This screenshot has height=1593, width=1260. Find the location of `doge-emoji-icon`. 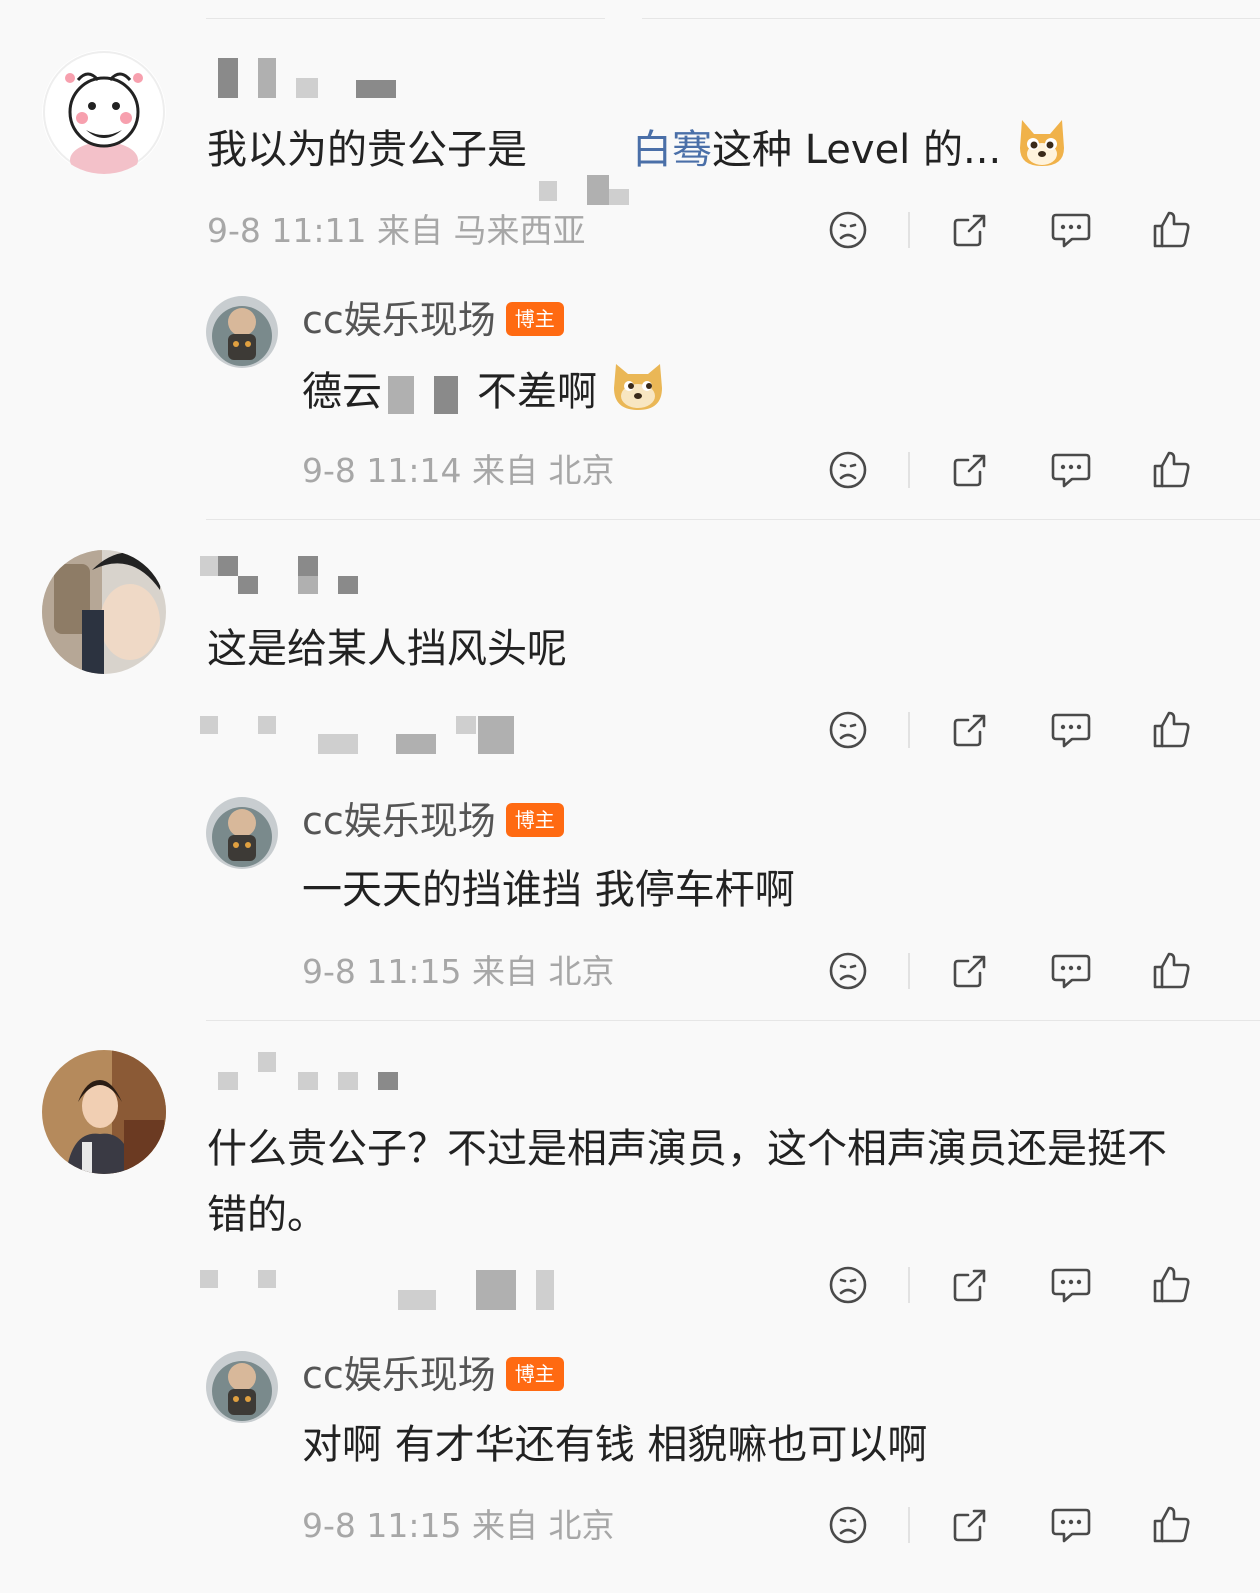

doge-emoji-icon is located at coordinates (638, 394).